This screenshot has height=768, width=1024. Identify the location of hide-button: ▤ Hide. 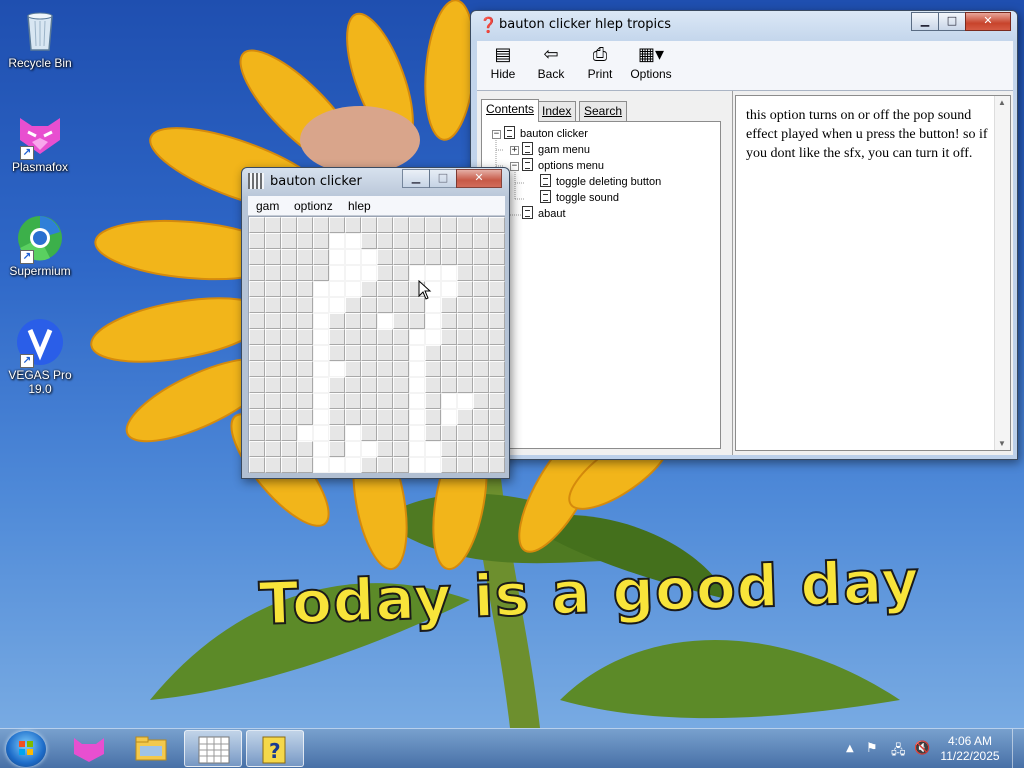
(503, 65).